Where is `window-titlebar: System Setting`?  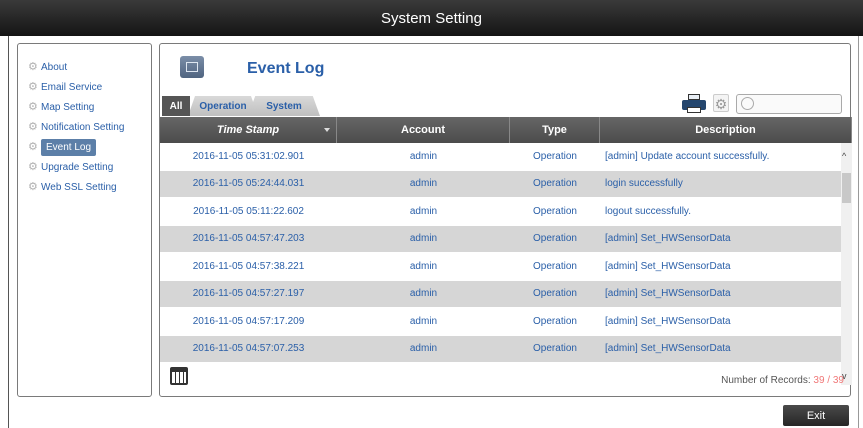 window-titlebar: System Setting is located at coordinates (431, 18).